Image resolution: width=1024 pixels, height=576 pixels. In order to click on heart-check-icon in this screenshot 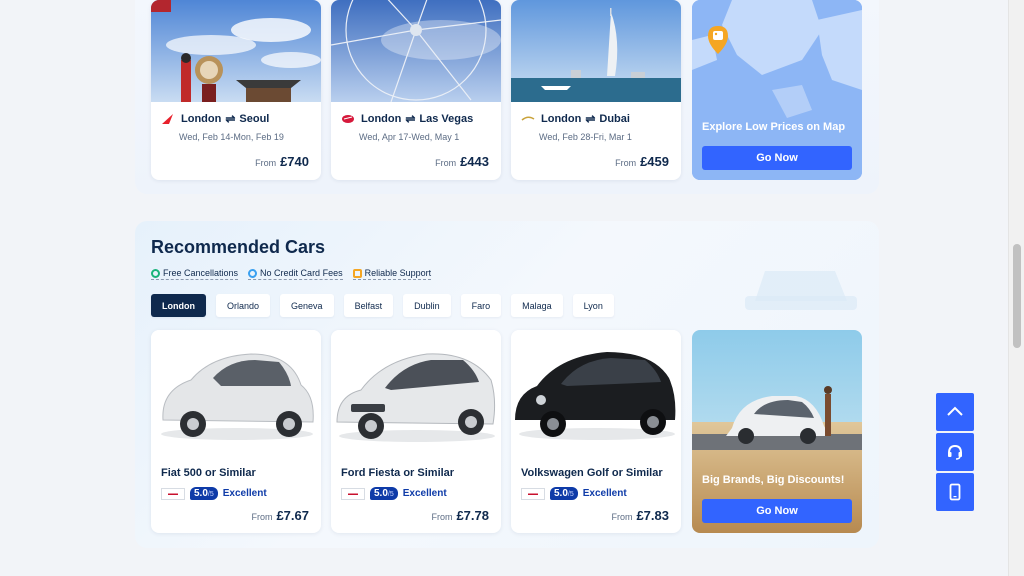, I will do `click(357, 273)`.